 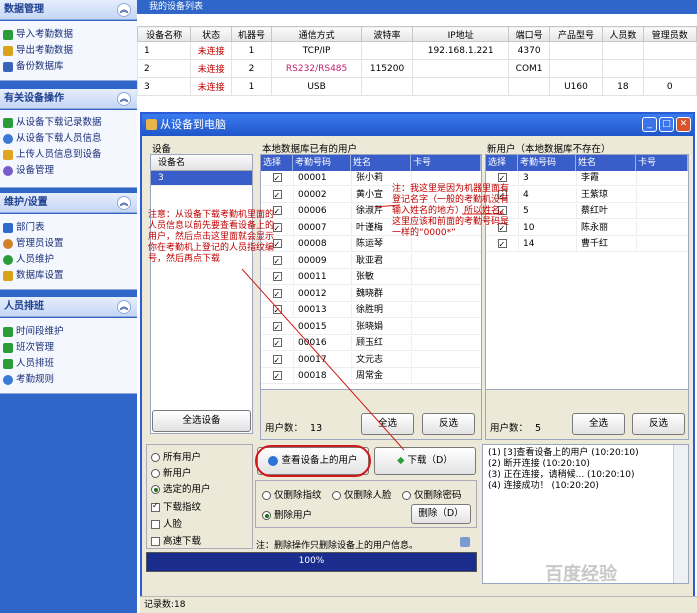 I want to click on device-cell: RS232/RS485, so click(x=317, y=68).